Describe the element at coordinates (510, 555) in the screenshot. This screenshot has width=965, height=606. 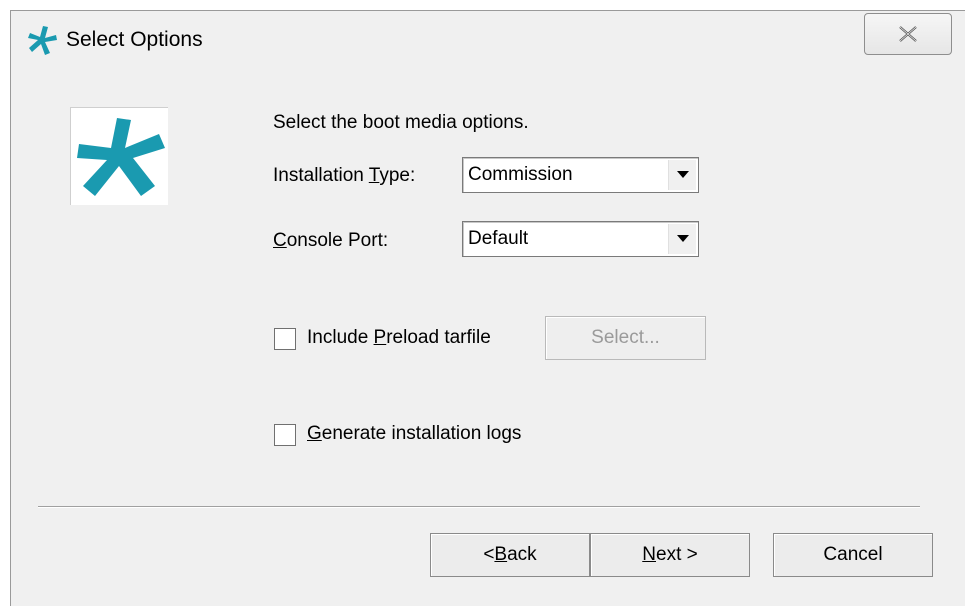
I see `back-button: < Back` at that location.